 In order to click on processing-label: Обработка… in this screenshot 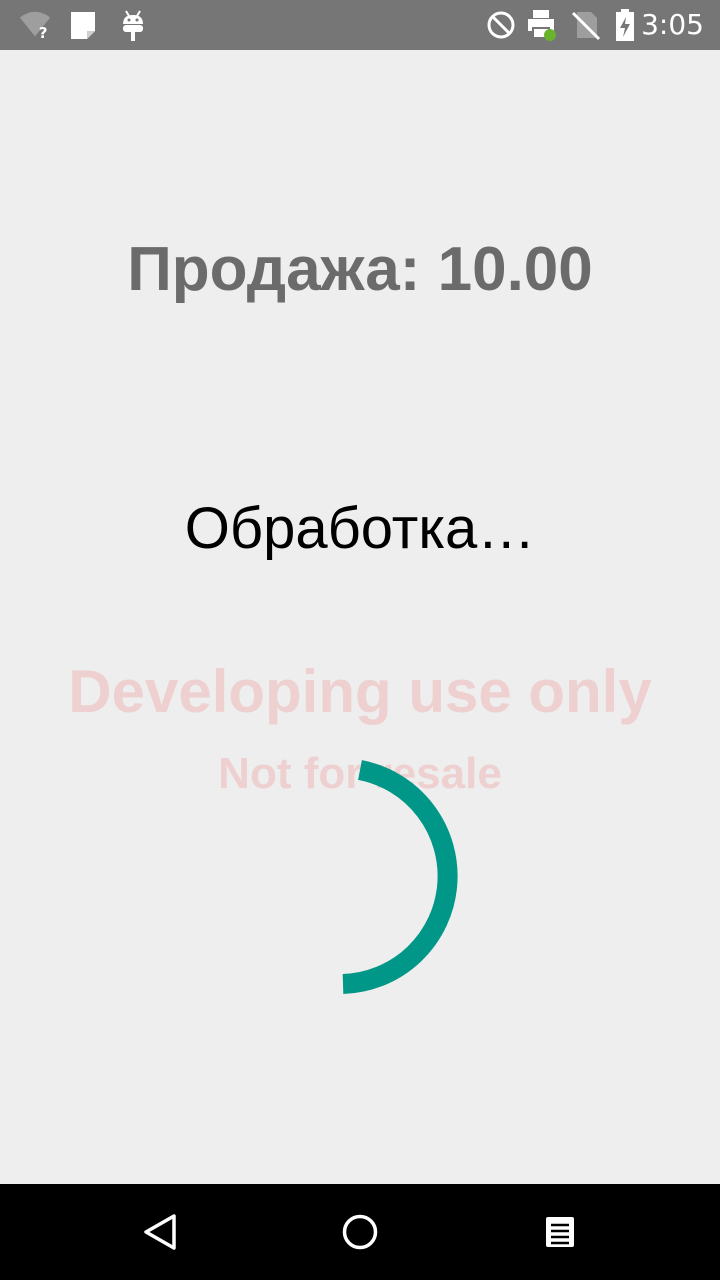, I will do `click(360, 528)`.